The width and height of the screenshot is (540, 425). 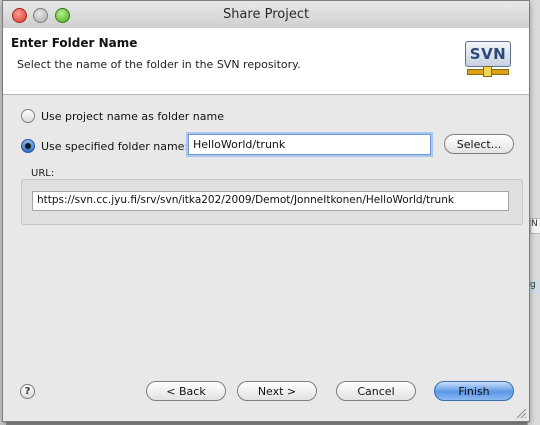 I want to click on next-button: Next >, so click(x=277, y=391).